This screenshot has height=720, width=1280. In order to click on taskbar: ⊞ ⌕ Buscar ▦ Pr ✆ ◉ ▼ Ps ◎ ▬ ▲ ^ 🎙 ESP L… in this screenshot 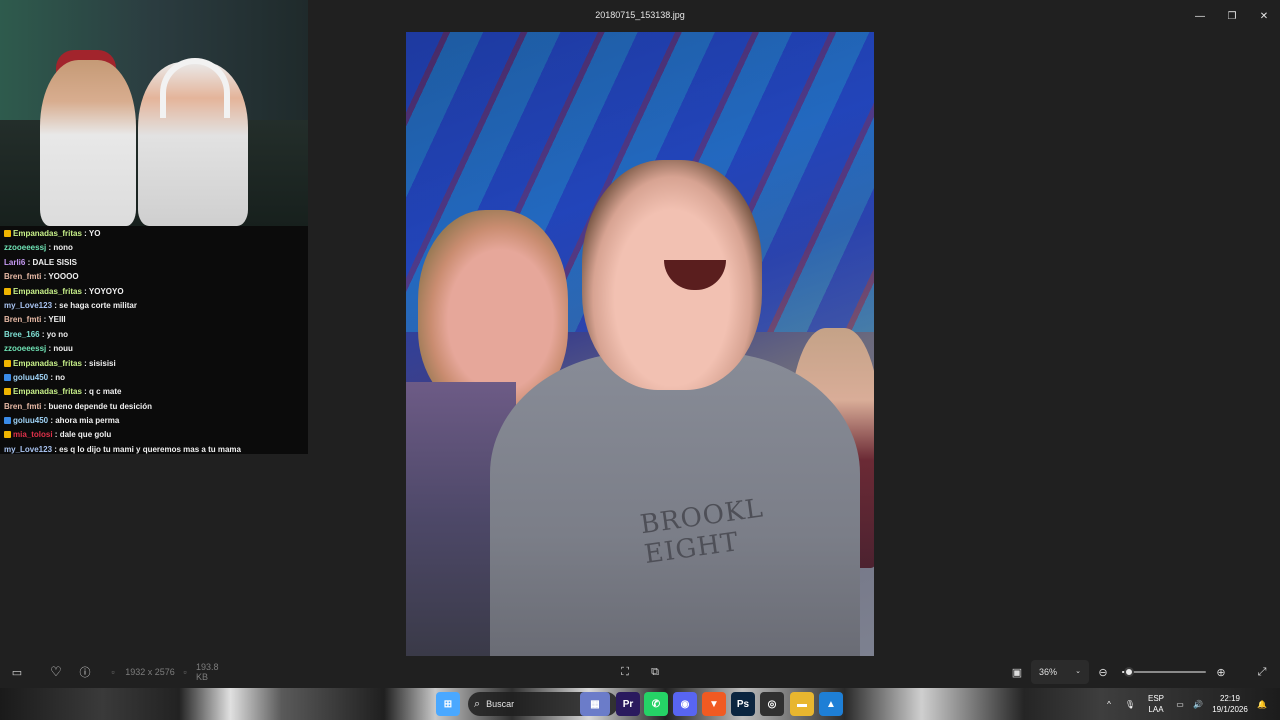, I will do `click(640, 704)`.